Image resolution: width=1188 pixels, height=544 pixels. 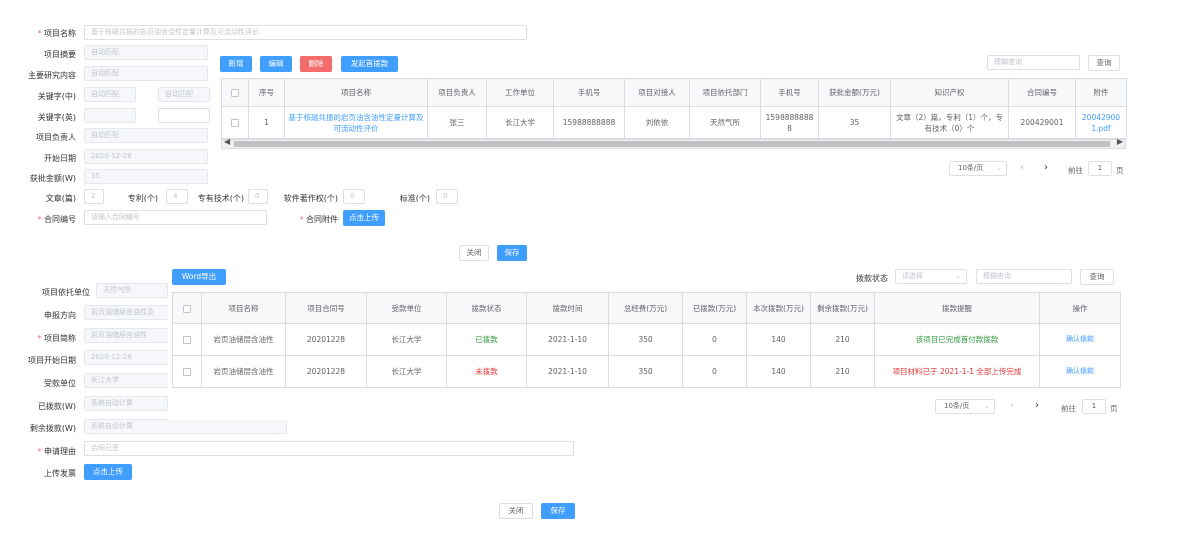 What do you see at coordinates (354, 196) in the screenshot?
I see `software-count-input: 0` at bounding box center [354, 196].